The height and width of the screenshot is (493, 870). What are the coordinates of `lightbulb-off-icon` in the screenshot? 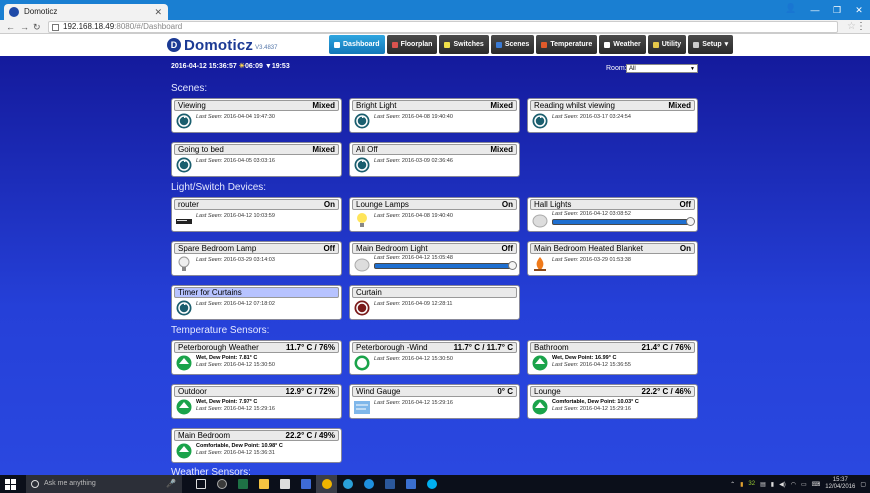 It's located at (184, 264).